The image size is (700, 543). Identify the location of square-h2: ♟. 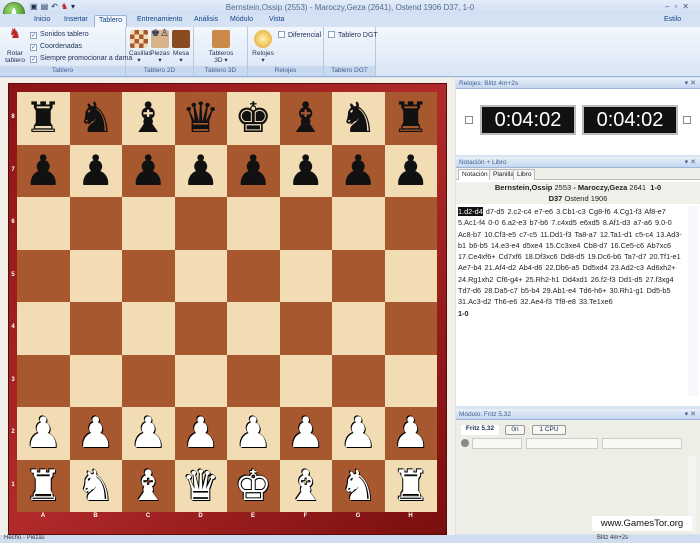
(410, 433).